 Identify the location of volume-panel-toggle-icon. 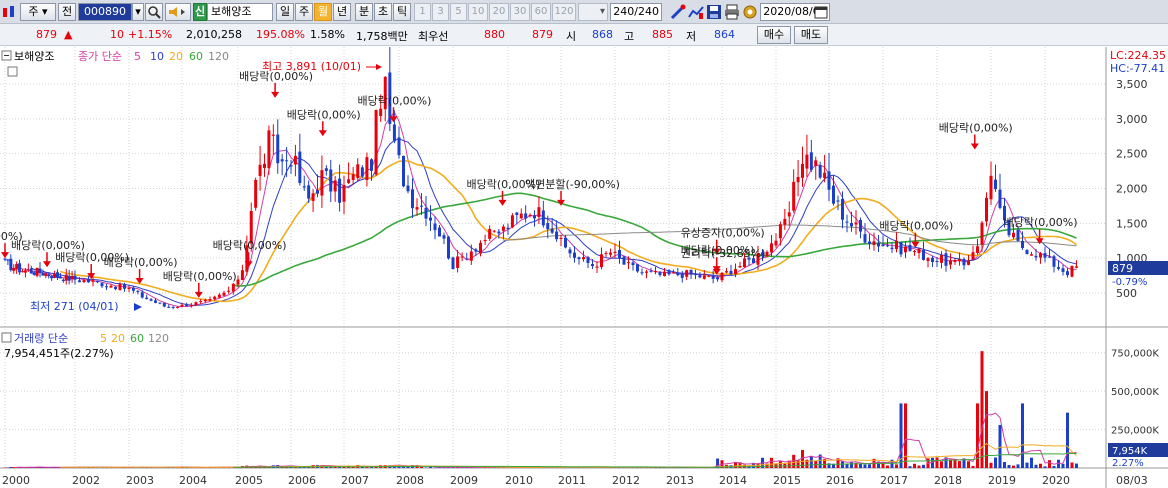
(6, 337).